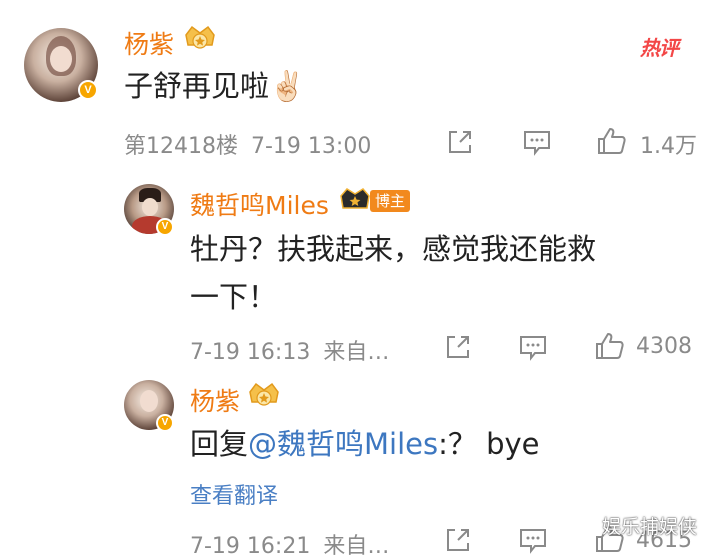 The width and height of the screenshot is (720, 560). Describe the element at coordinates (215, 400) in the screenshot. I see `reply-author: 杨紫` at that location.